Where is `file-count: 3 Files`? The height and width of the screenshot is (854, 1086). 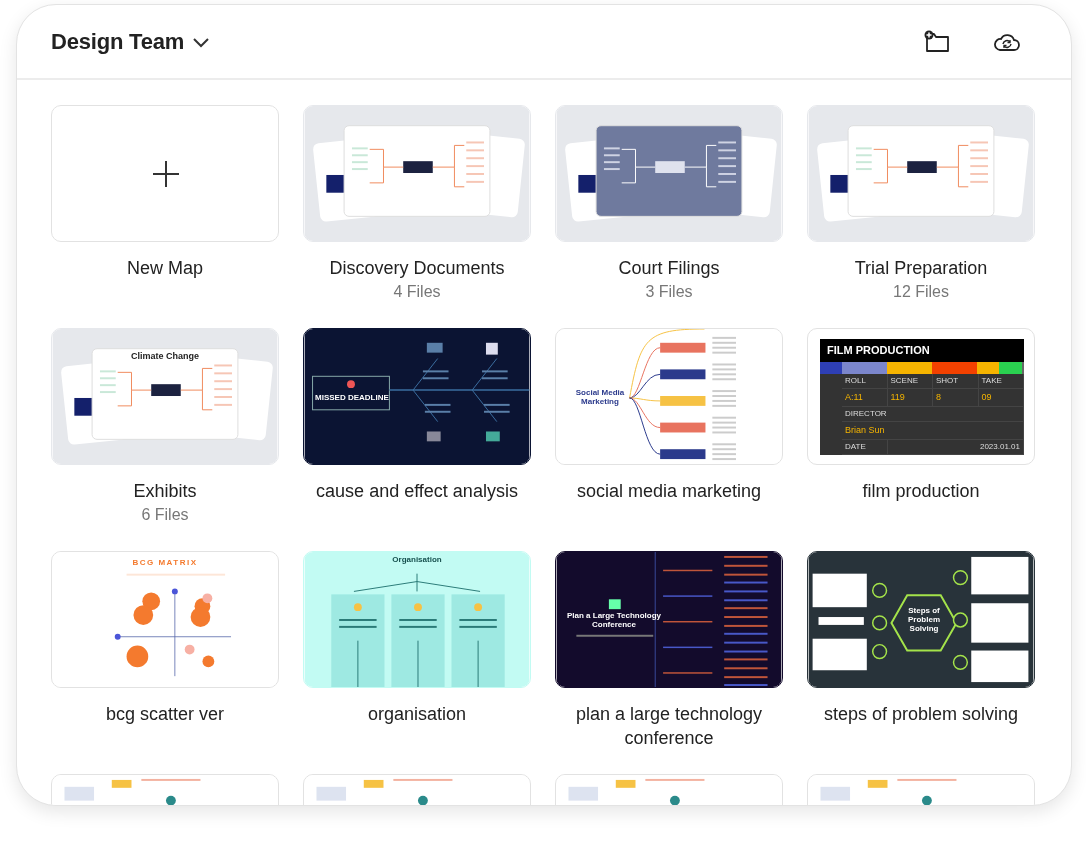
file-count: 3 Files is located at coordinates (669, 292).